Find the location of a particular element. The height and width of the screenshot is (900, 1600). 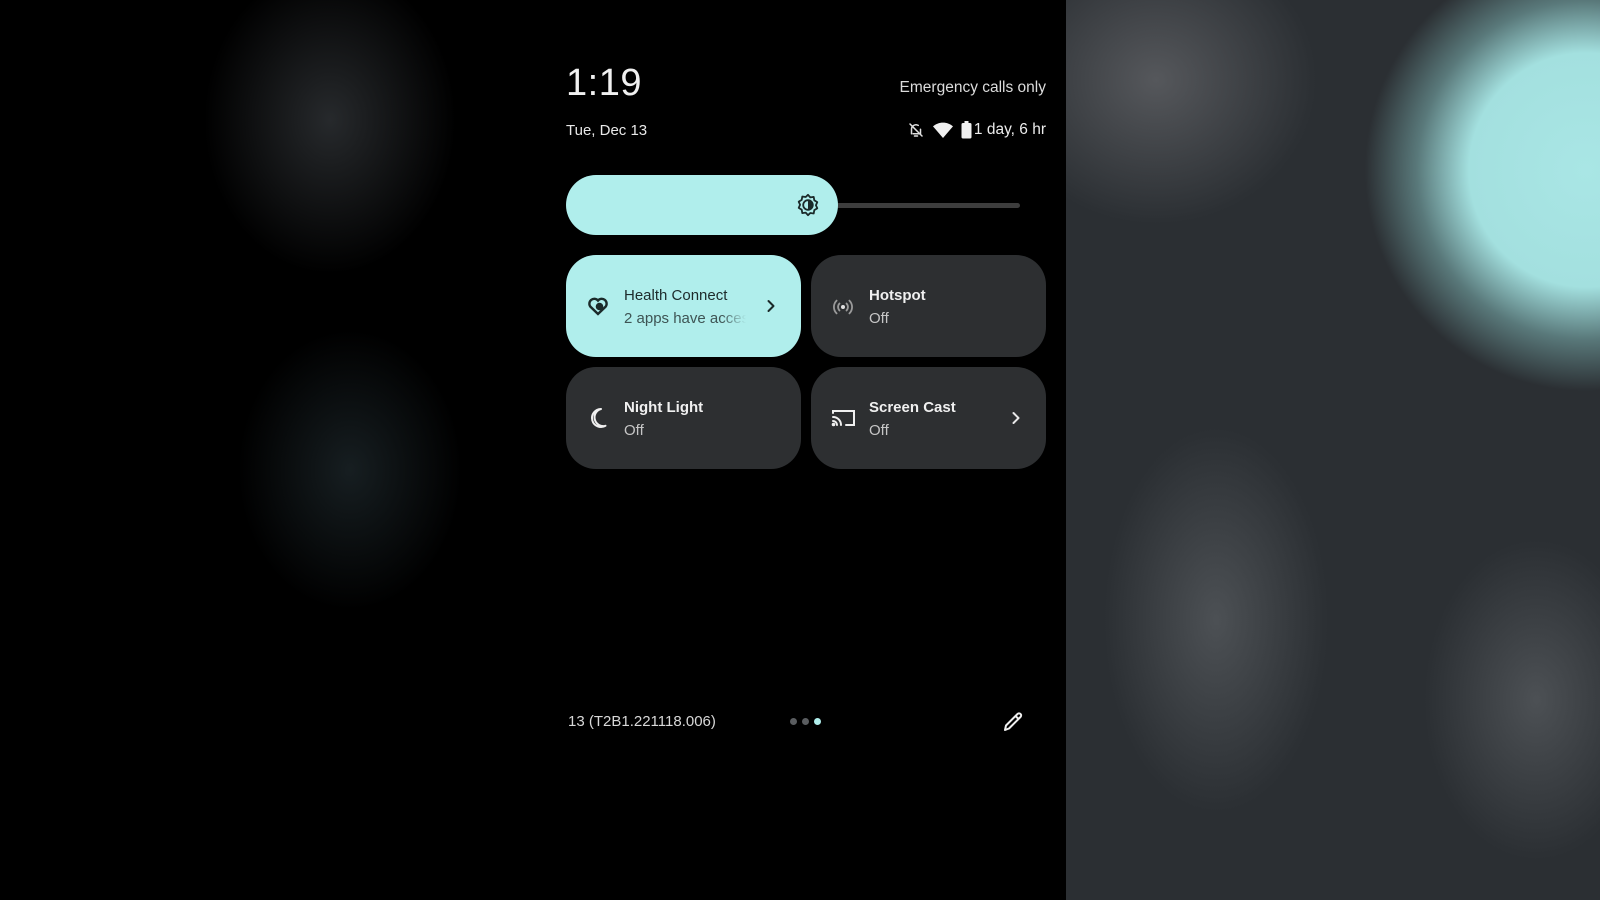

brightness-track is located at coordinates (928, 205).